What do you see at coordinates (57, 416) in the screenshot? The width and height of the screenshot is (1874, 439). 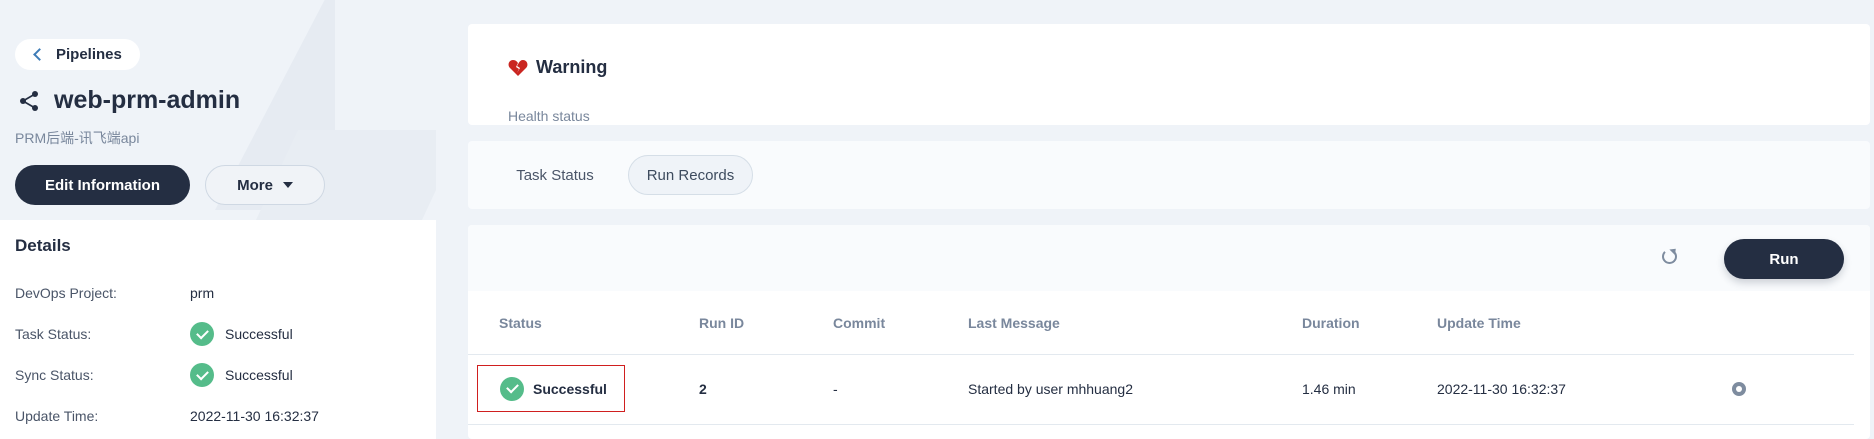 I see `detail-key: Update Time:` at bounding box center [57, 416].